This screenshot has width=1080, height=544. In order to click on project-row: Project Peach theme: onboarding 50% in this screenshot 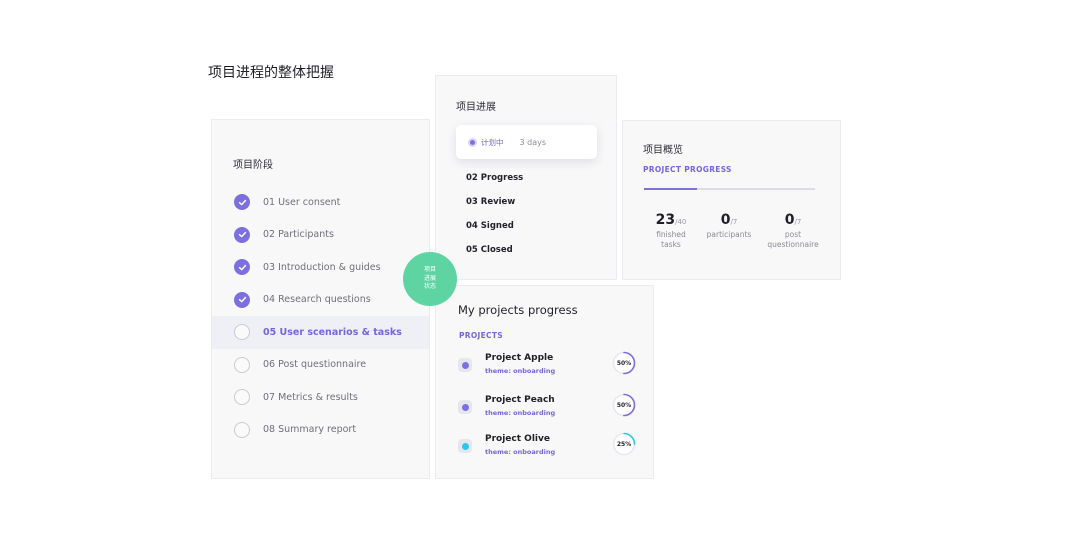, I will do `click(544, 408)`.